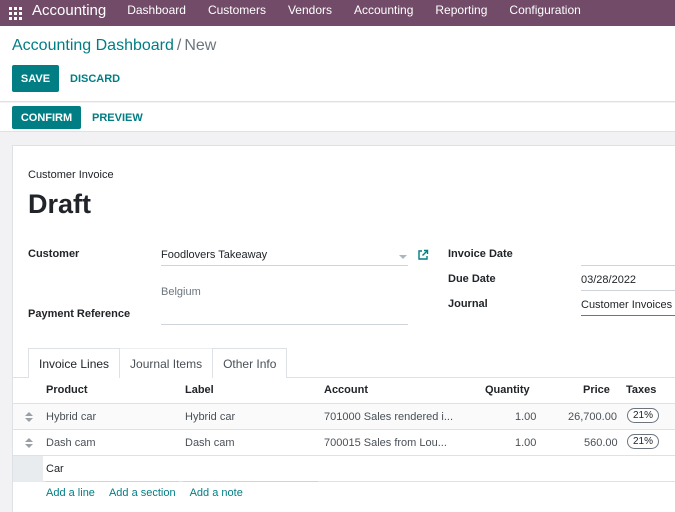 Image resolution: width=675 pixels, height=512 pixels. I want to click on column-label: Label, so click(199, 390).